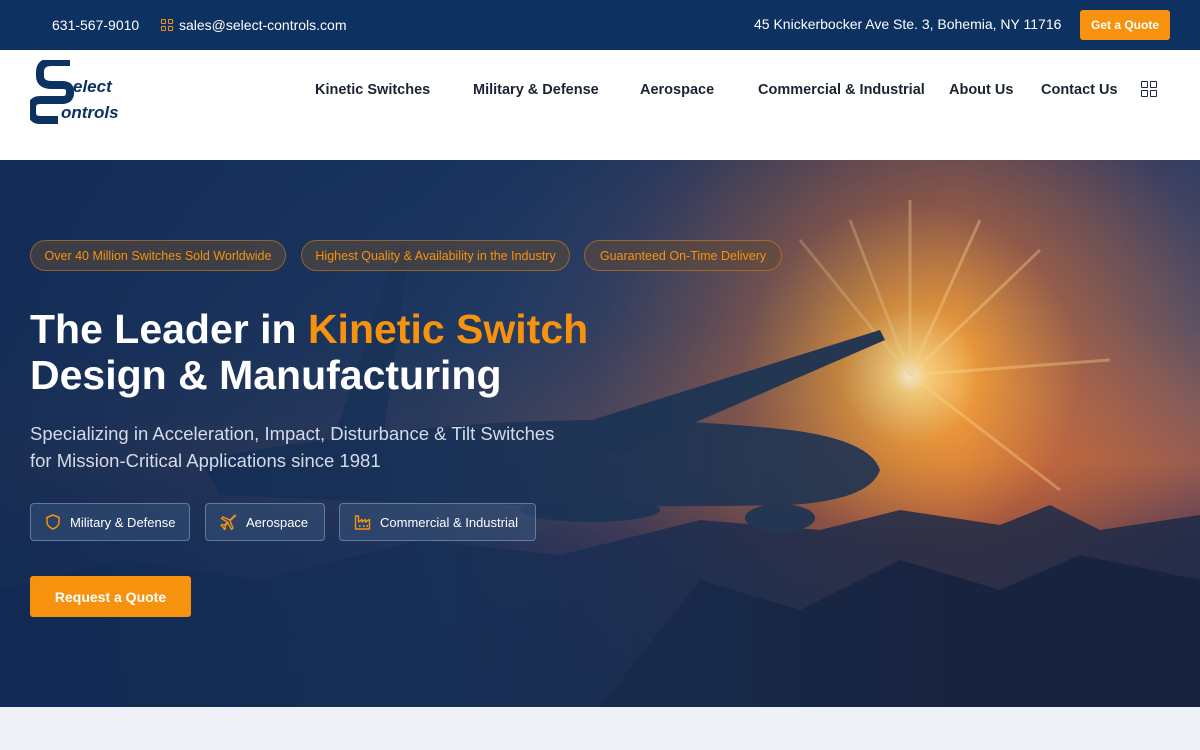  I want to click on email-link: sales@select-controls.com, so click(254, 25).